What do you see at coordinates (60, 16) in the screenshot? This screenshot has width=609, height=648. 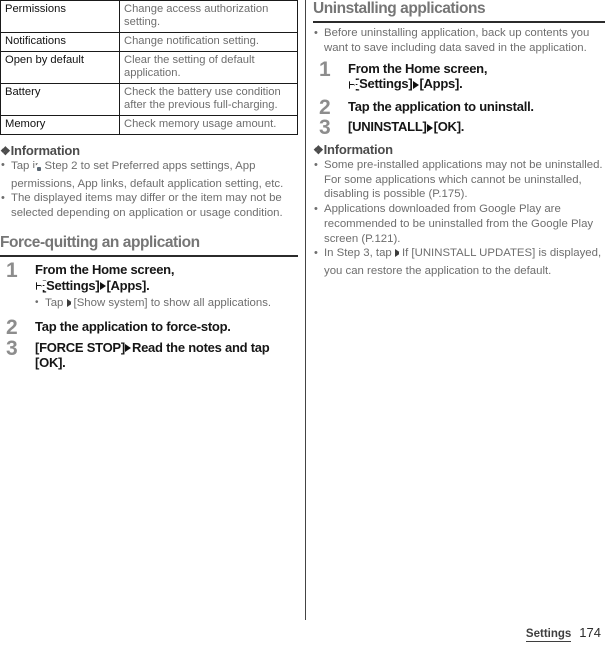 I see `table-cell-key: Permissions` at bounding box center [60, 16].